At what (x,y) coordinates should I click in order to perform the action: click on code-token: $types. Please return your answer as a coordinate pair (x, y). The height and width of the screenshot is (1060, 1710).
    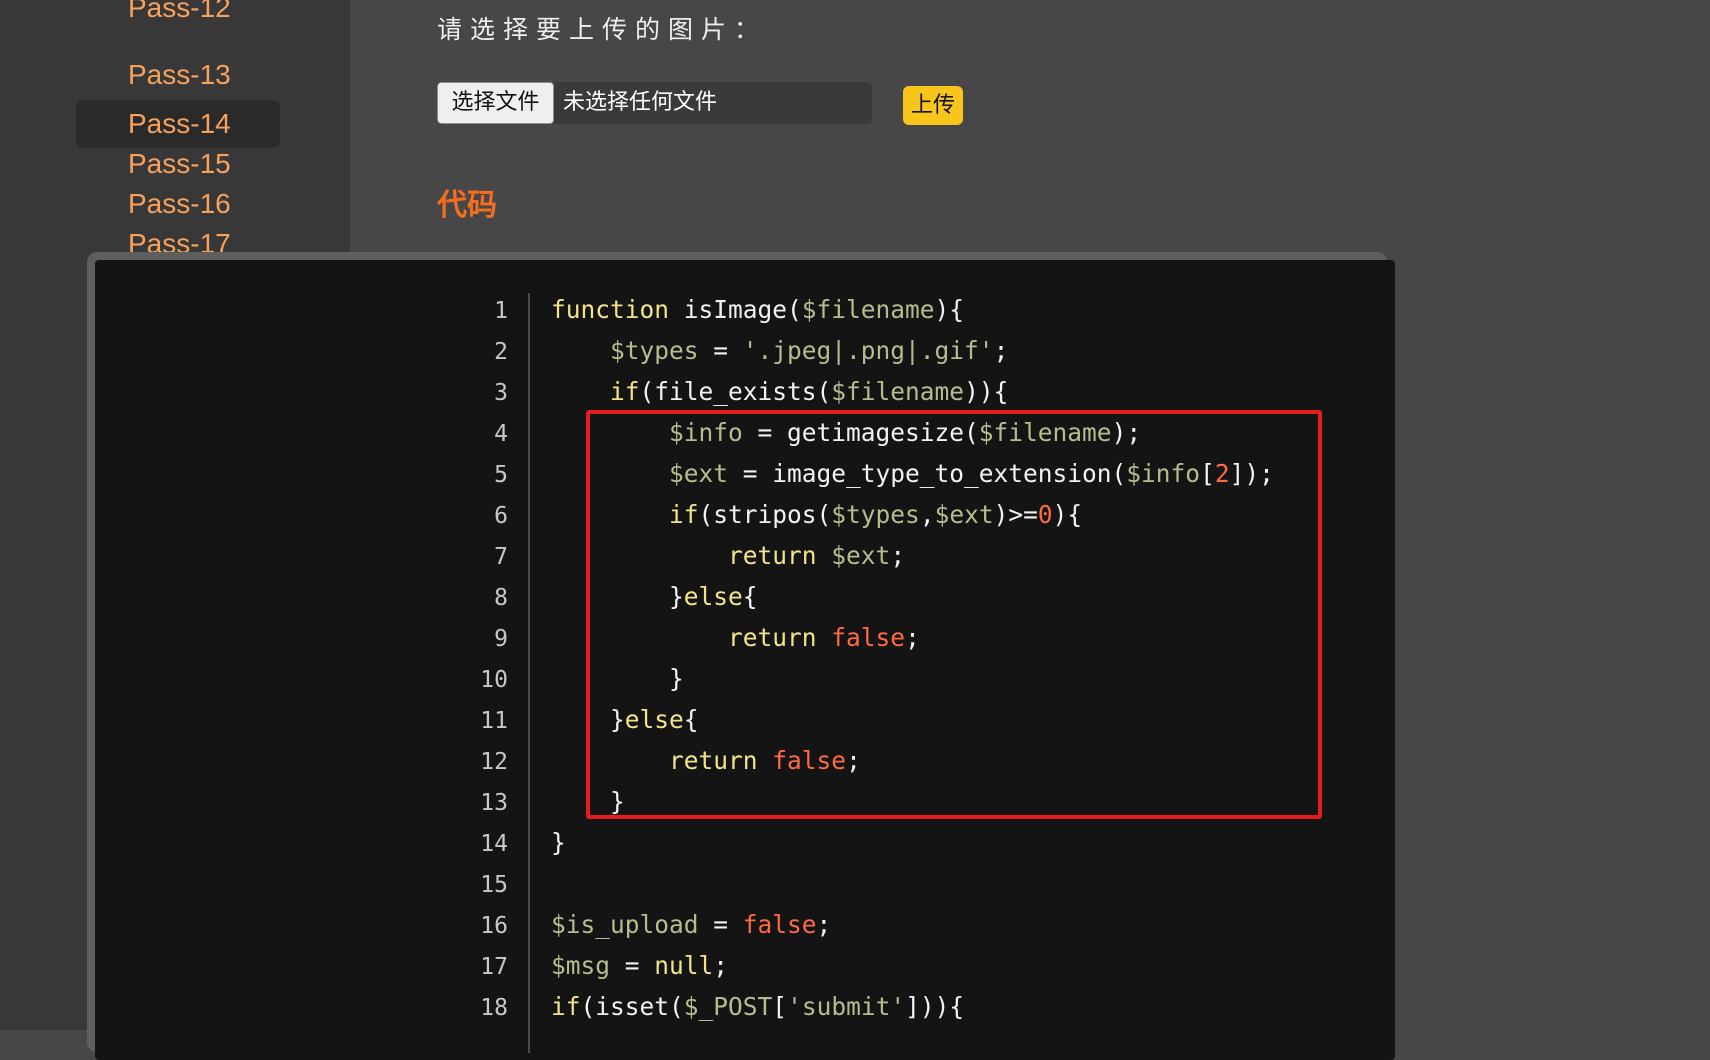
    Looking at the image, I should click on (654, 350).